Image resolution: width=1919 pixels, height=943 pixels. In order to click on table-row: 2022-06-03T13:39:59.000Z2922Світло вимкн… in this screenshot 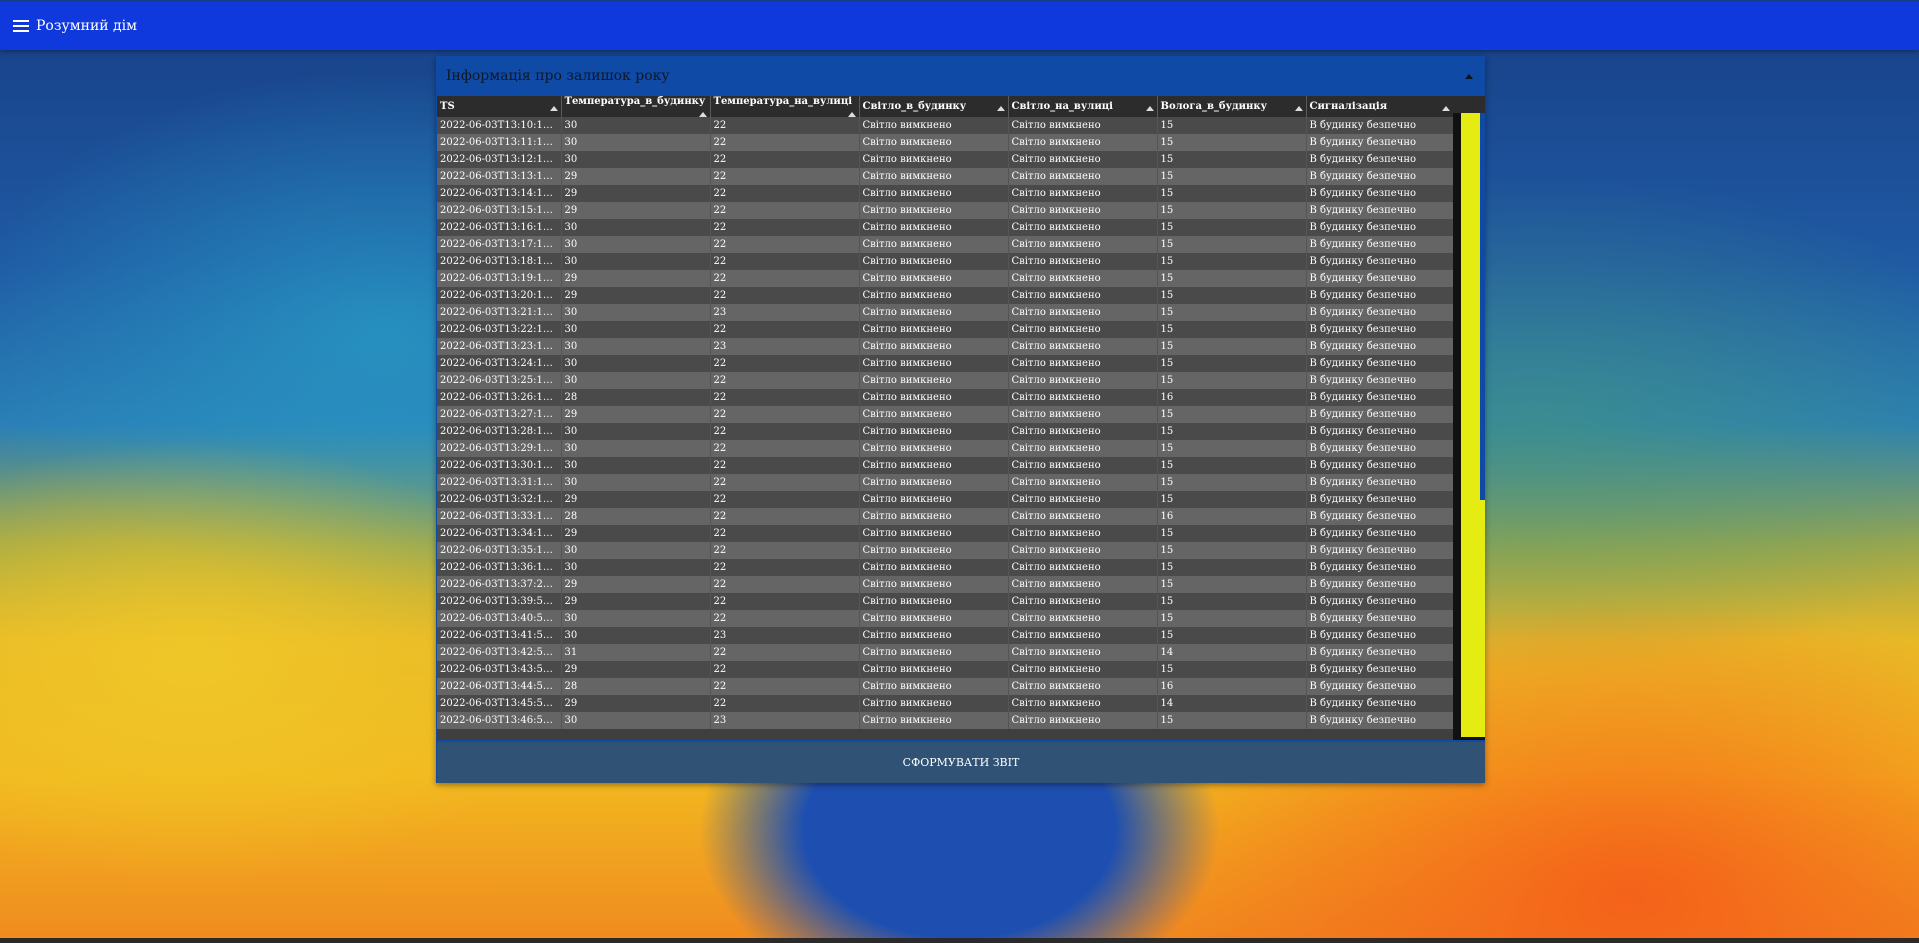, I will do `click(945, 601)`.